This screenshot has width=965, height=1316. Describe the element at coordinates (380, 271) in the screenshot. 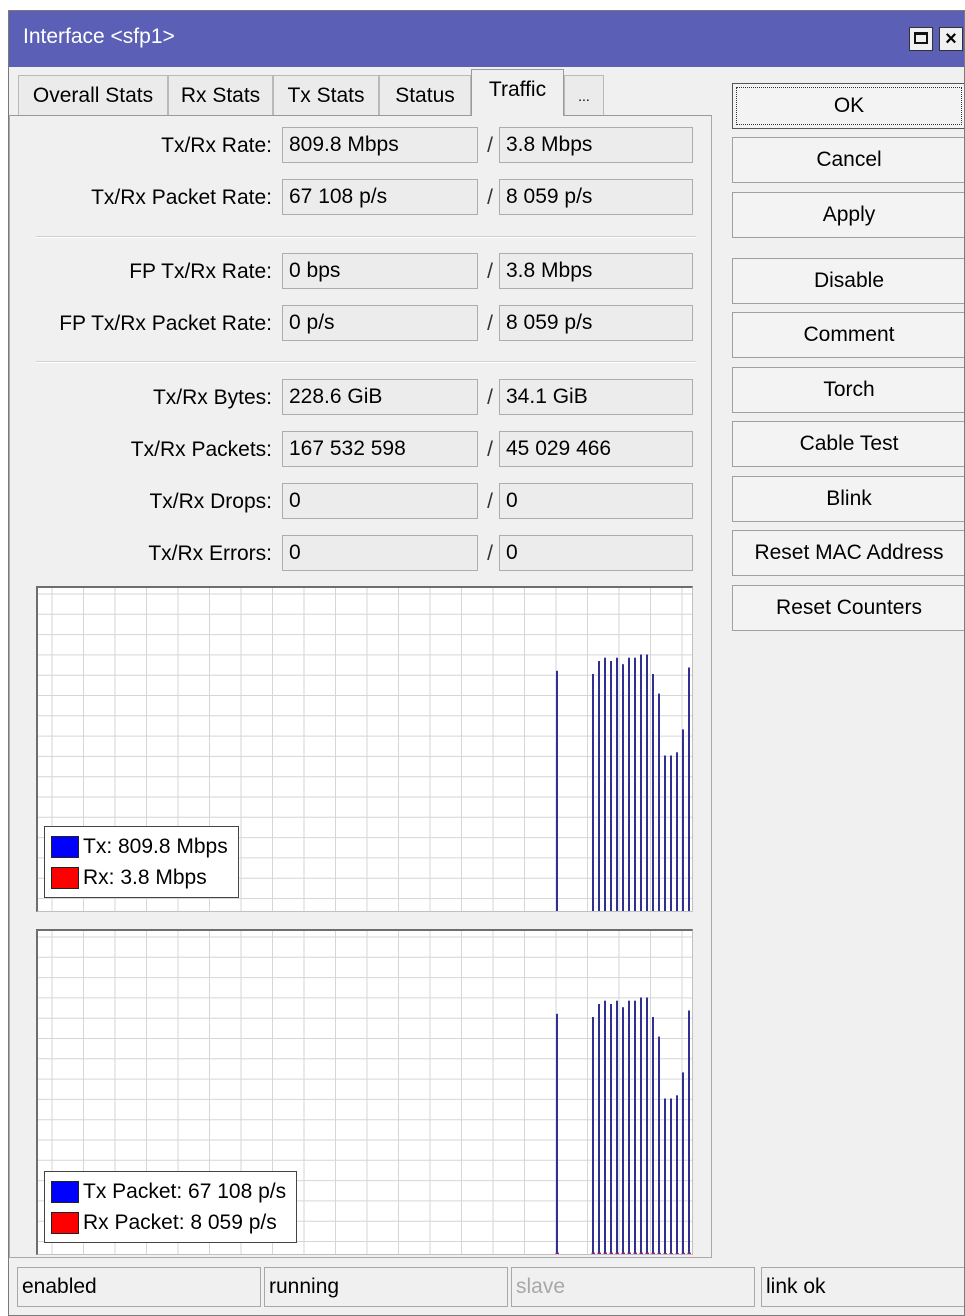

I see `fp-tx-rate-field: 0 bps` at that location.